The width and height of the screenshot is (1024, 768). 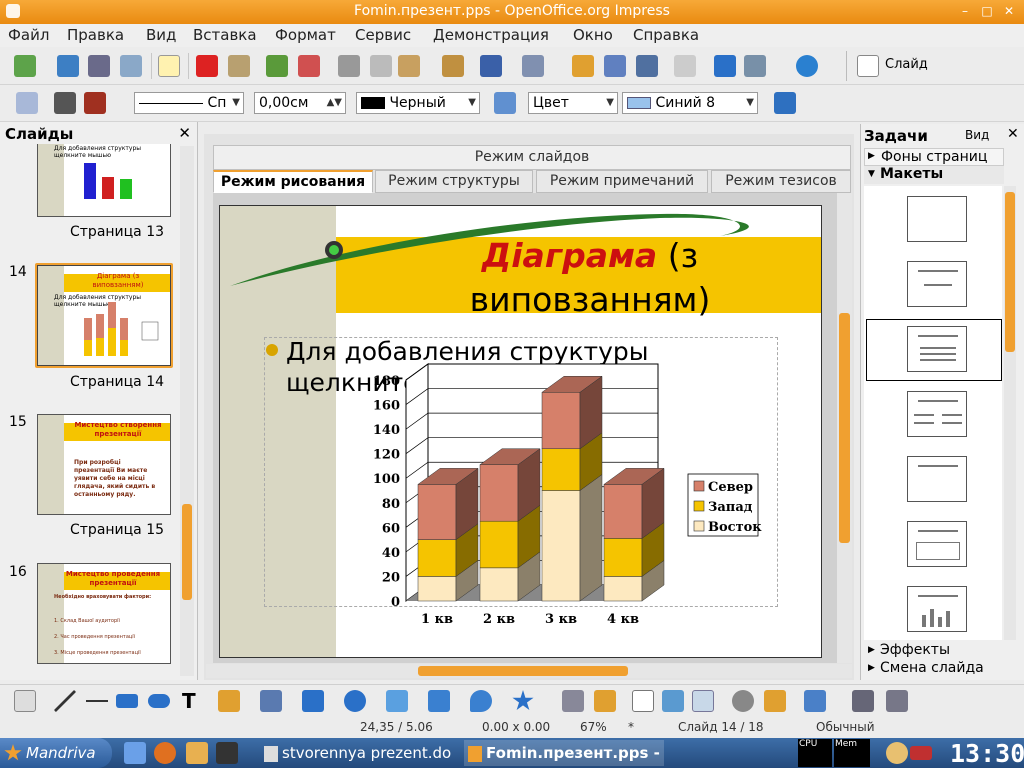 I want to click on cut-icon, so click(x=349, y=66).